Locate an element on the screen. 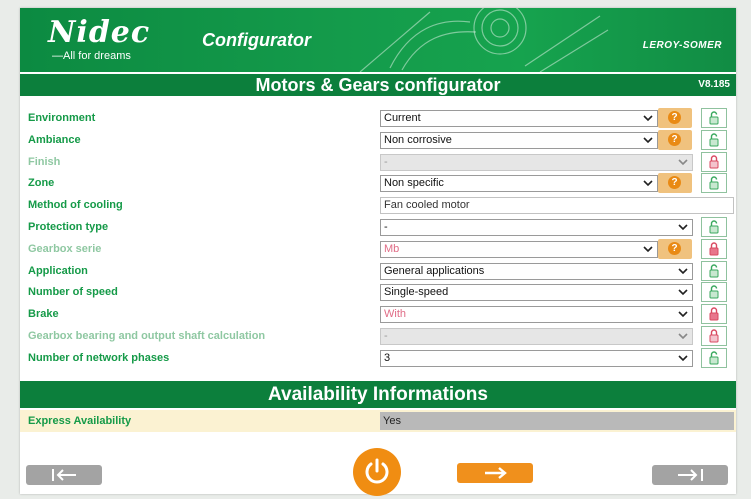 Image resolution: width=751 pixels, height=499 pixels. row-label: Gearbox serie is located at coordinates (65, 248).